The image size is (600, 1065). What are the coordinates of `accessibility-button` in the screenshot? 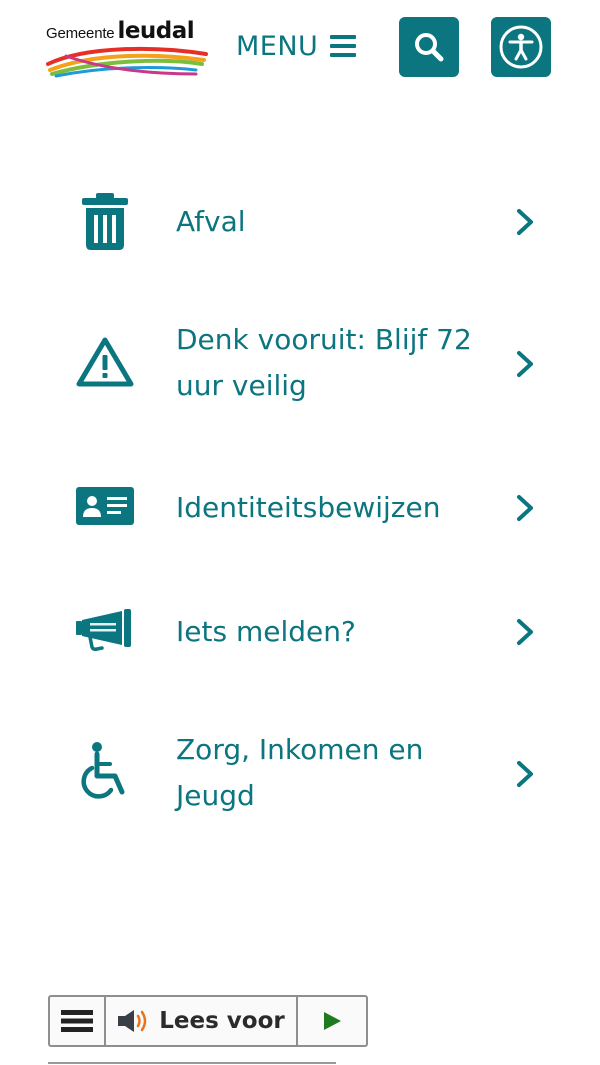 It's located at (521, 47).